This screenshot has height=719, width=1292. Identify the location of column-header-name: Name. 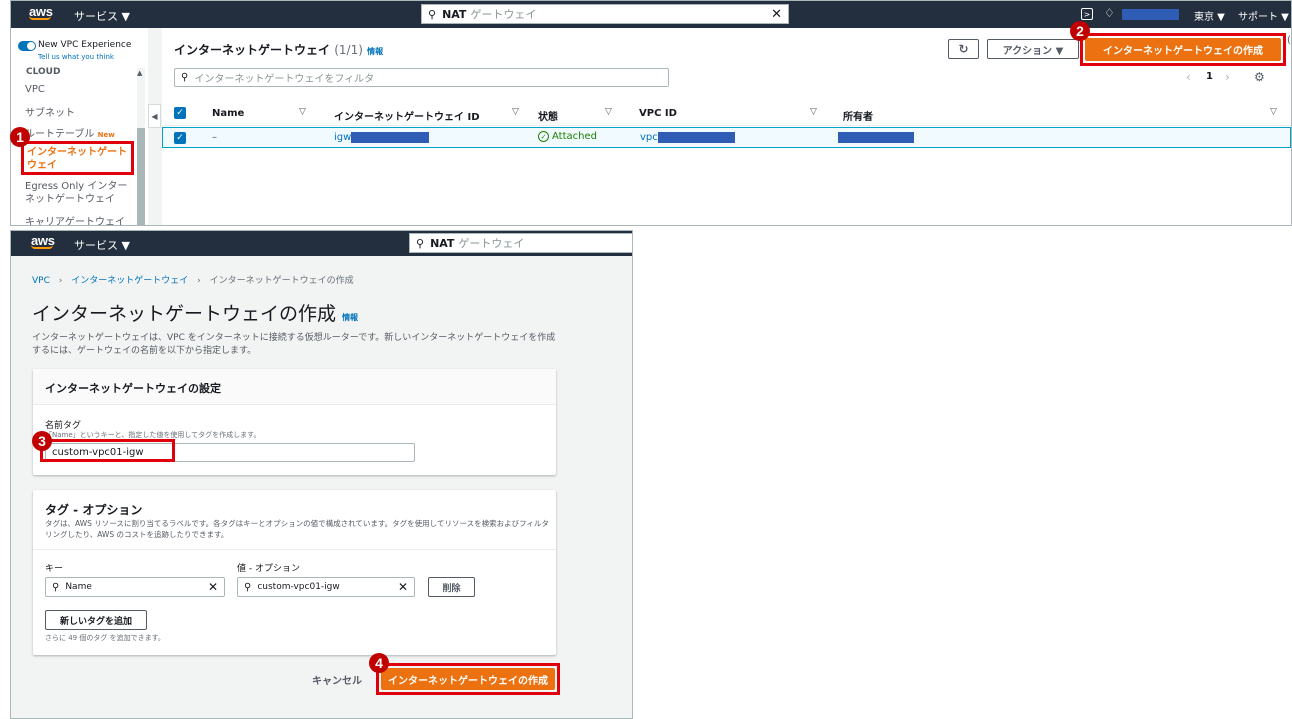
(228, 113).